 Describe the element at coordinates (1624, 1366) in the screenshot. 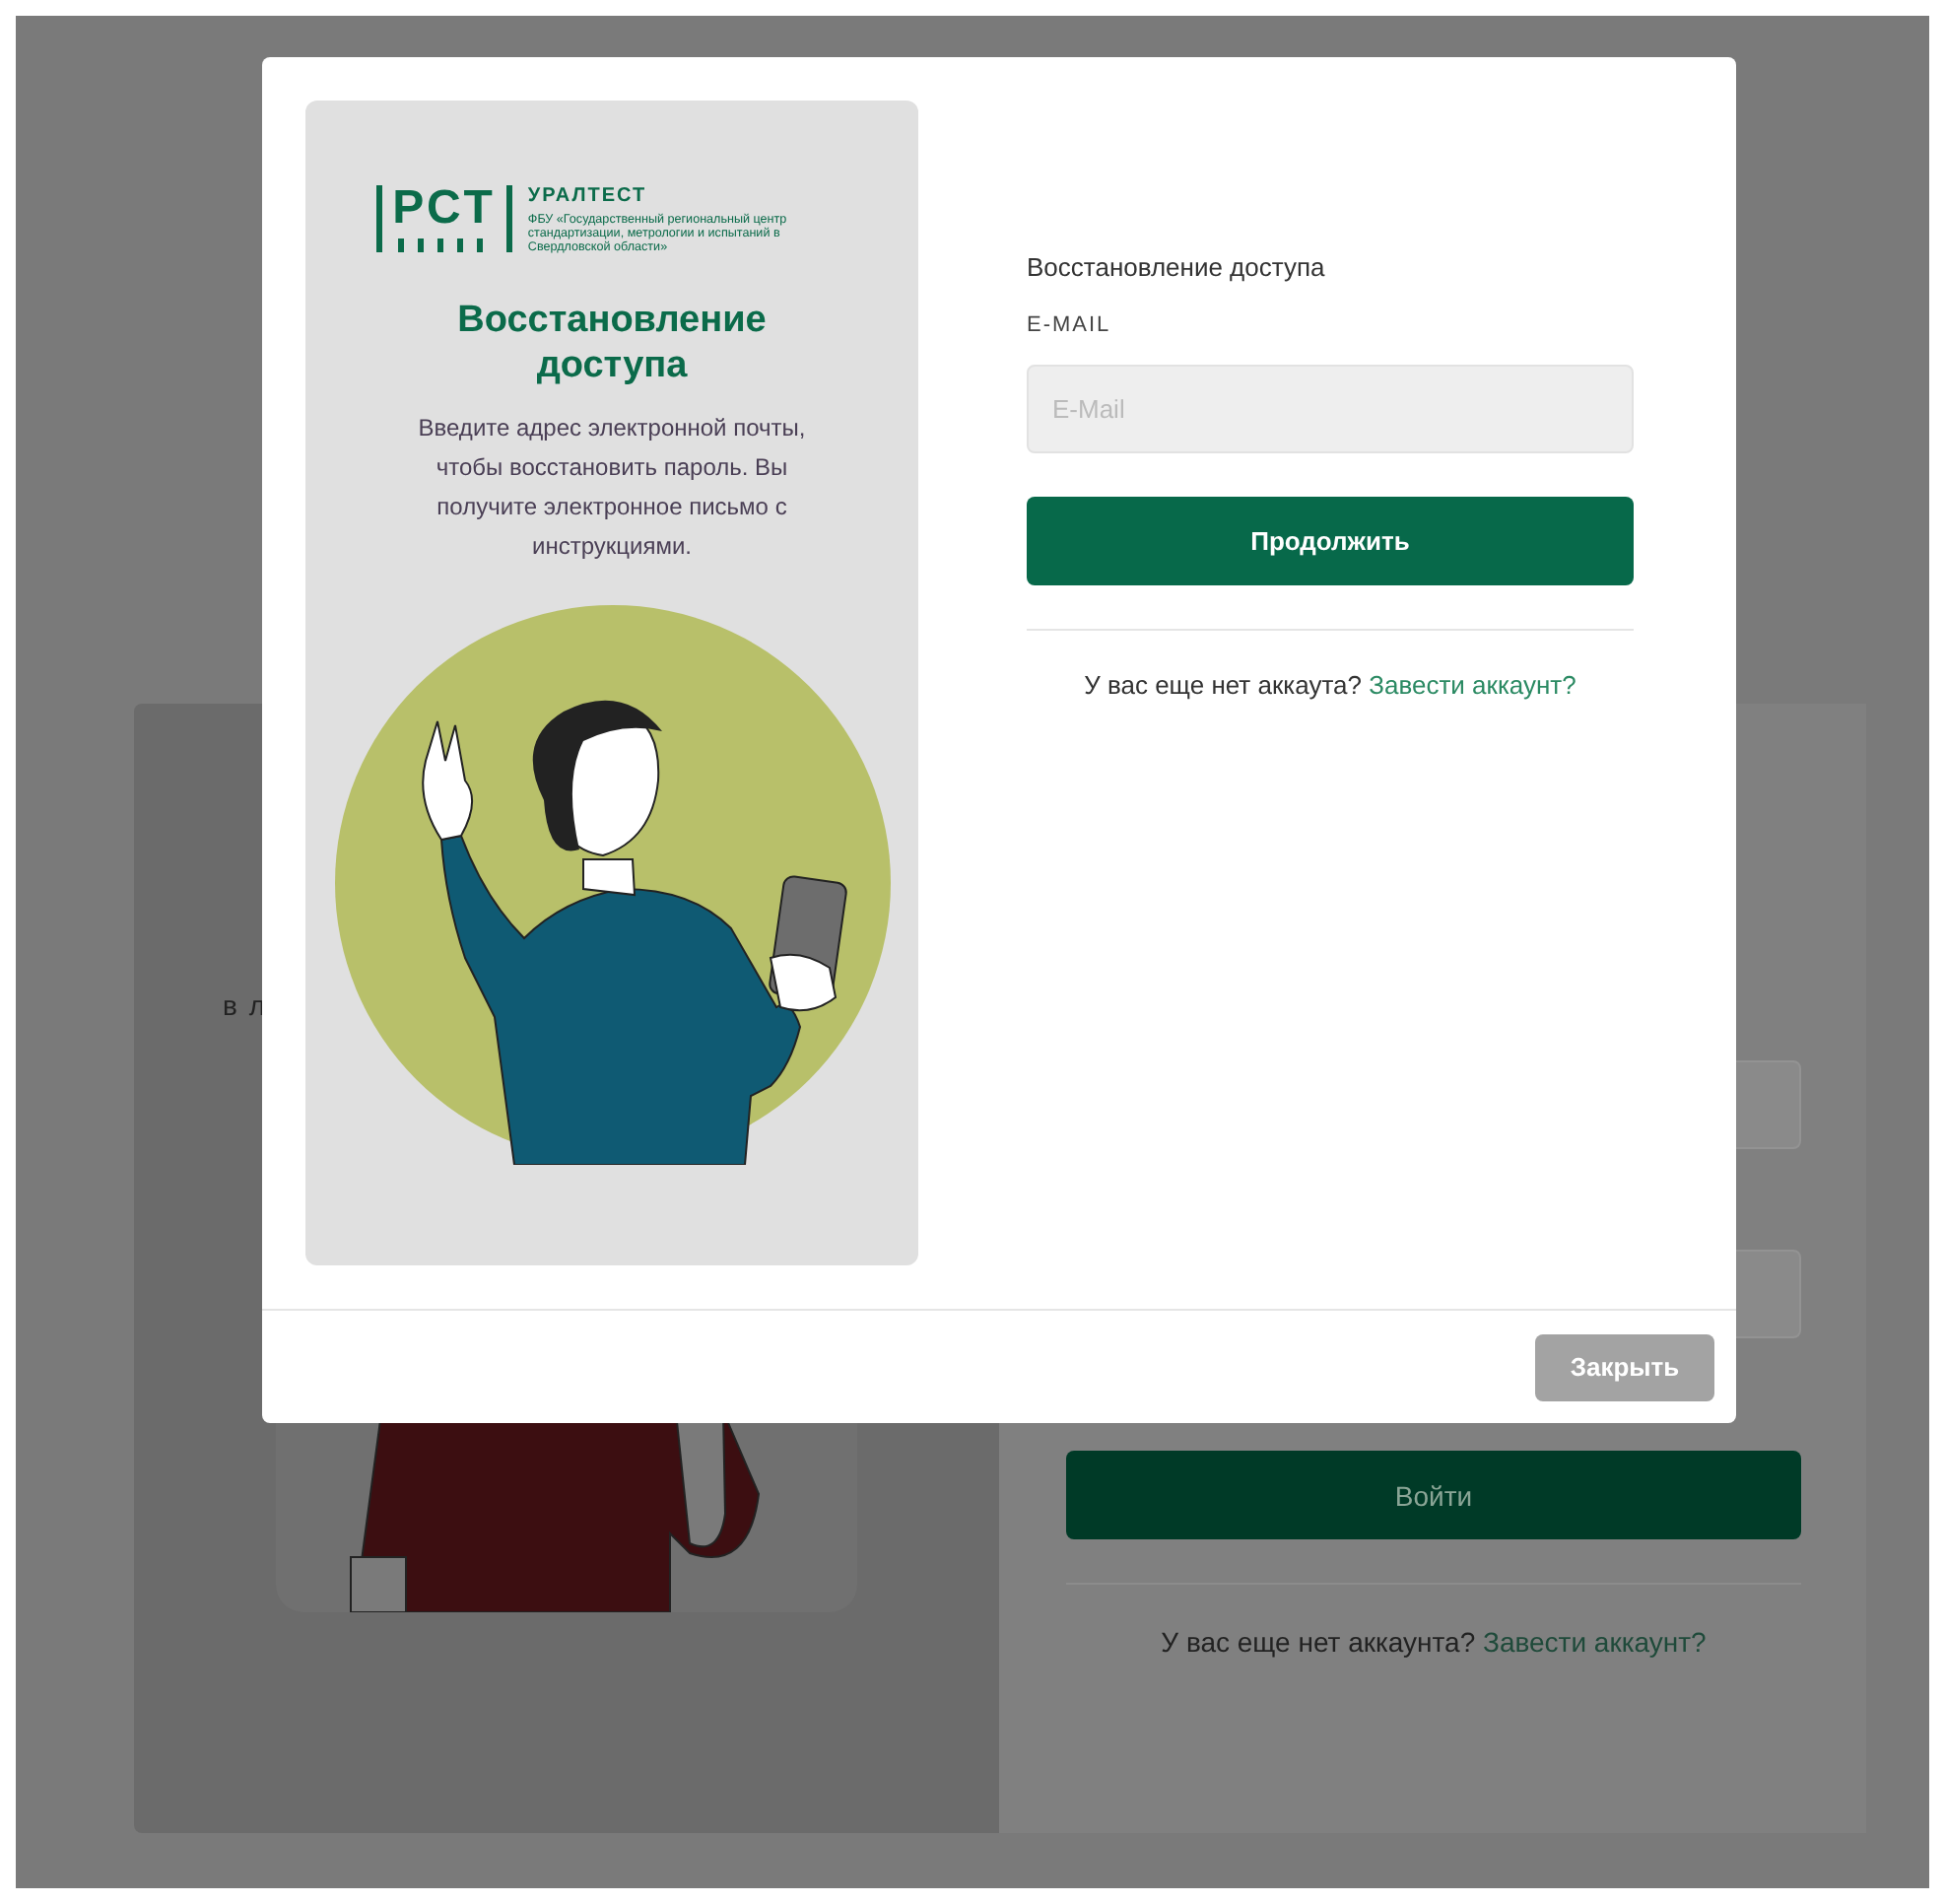

I see `close-button: Закрыть` at that location.